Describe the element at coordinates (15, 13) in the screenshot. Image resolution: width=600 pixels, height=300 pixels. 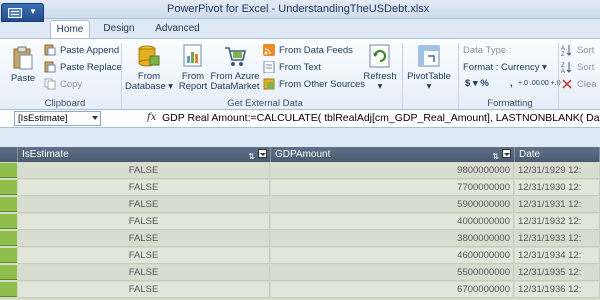
I see `window-menu-icon` at that location.